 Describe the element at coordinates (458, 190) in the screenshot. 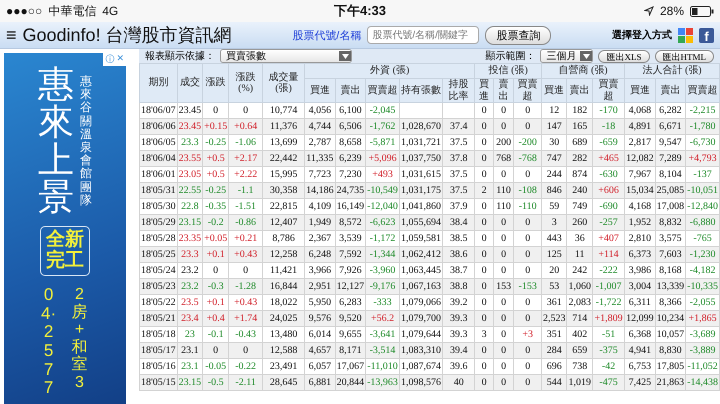

I see `table-cell: 37.5` at that location.